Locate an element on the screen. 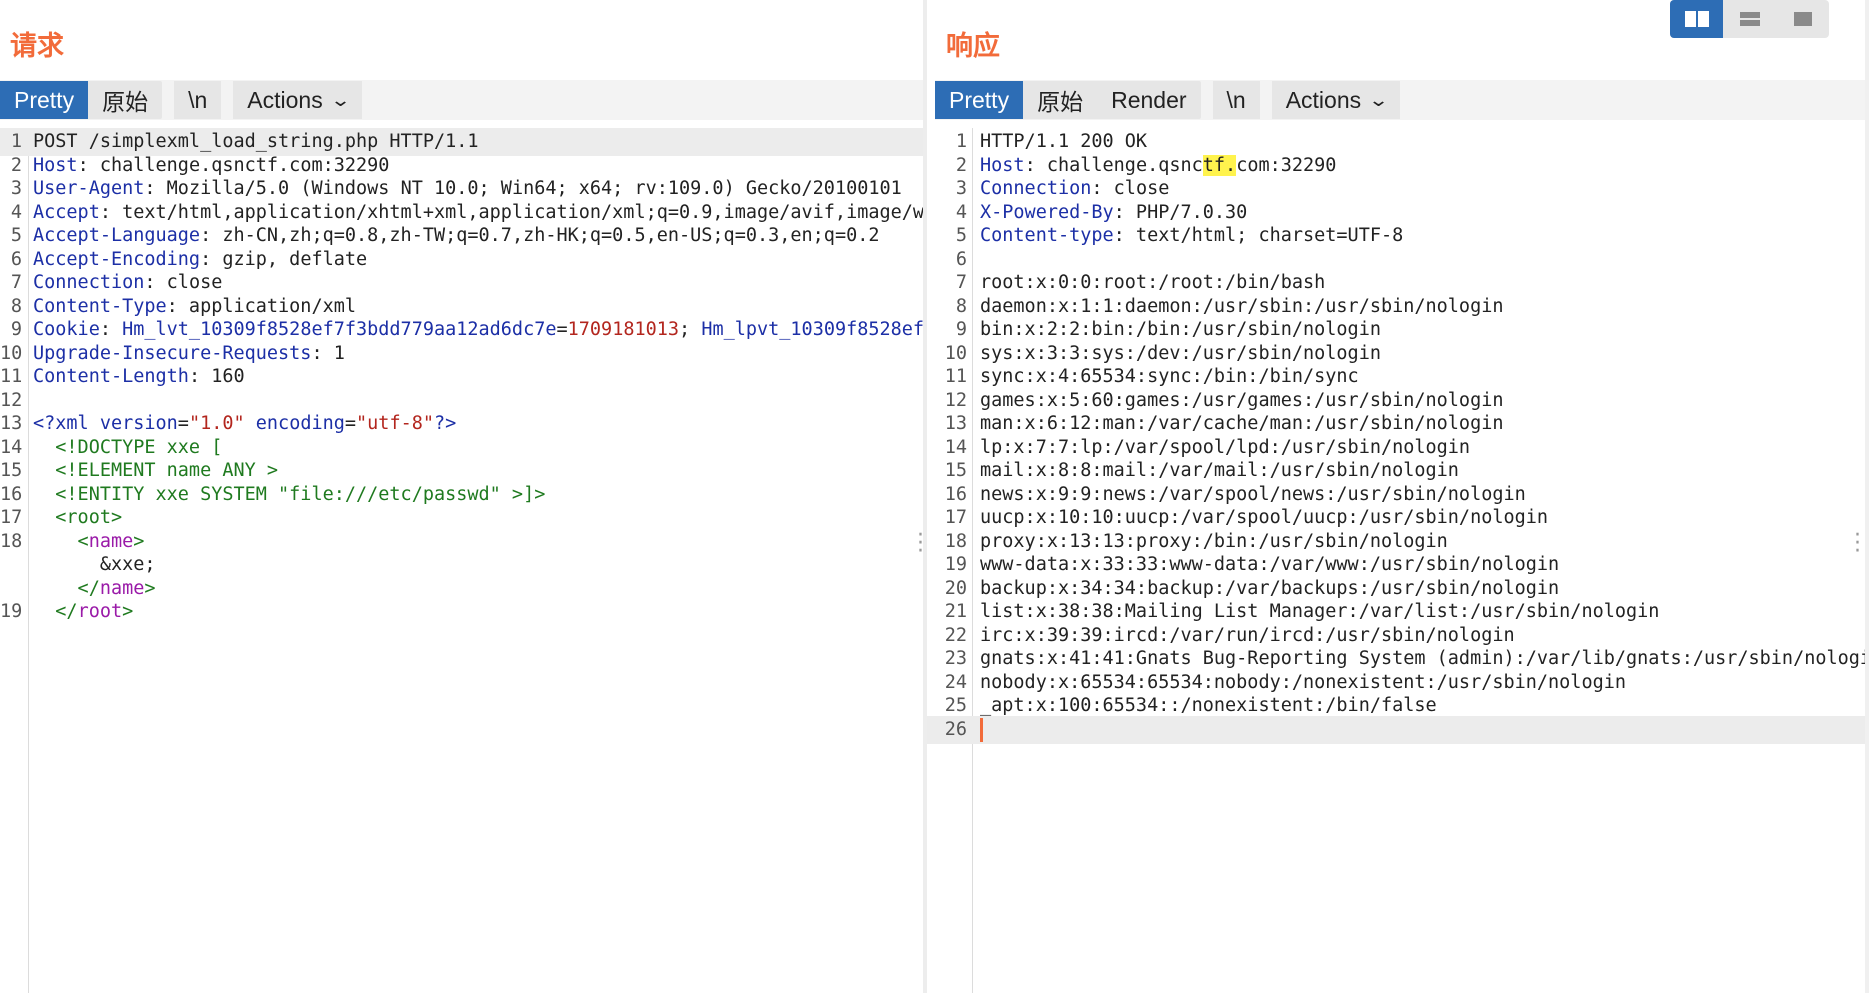 The width and height of the screenshot is (1869, 993). code-token: ; is located at coordinates (690, 329).